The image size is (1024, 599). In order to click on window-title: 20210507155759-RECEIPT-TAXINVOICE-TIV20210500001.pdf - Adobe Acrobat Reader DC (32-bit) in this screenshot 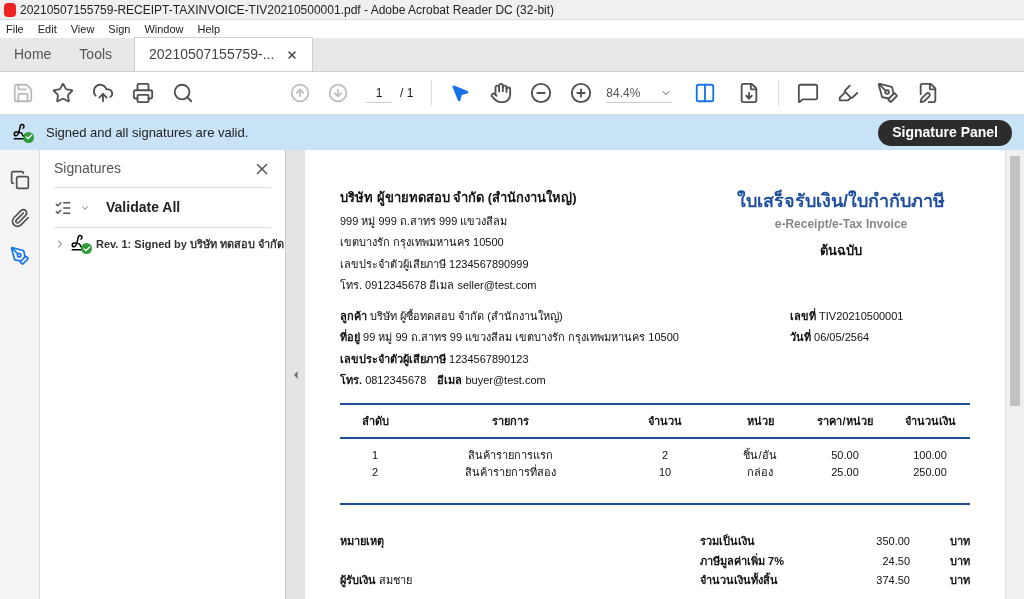, I will do `click(287, 10)`.